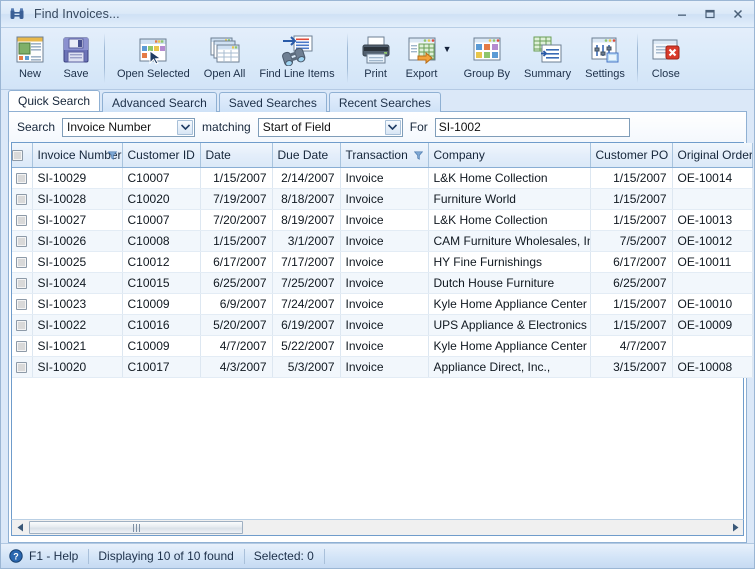 This screenshot has width=755, height=569. What do you see at coordinates (509, 241) in the screenshot?
I see `cell-company: CAM Furniture Wholesales, Inc.` at bounding box center [509, 241].